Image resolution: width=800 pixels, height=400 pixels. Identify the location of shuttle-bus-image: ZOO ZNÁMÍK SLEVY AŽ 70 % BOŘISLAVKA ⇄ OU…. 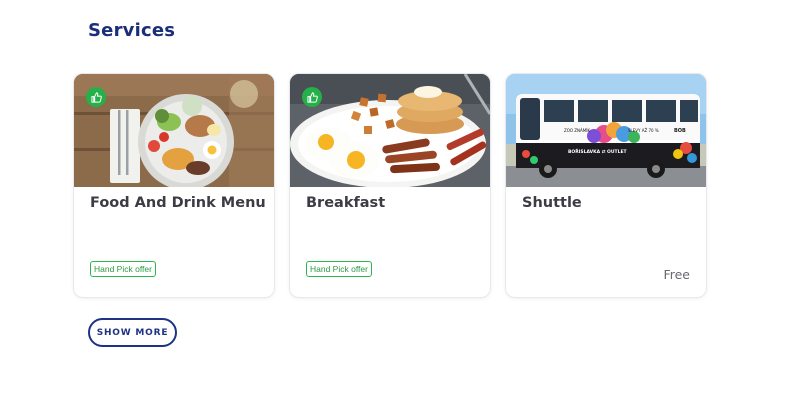
(606, 130).